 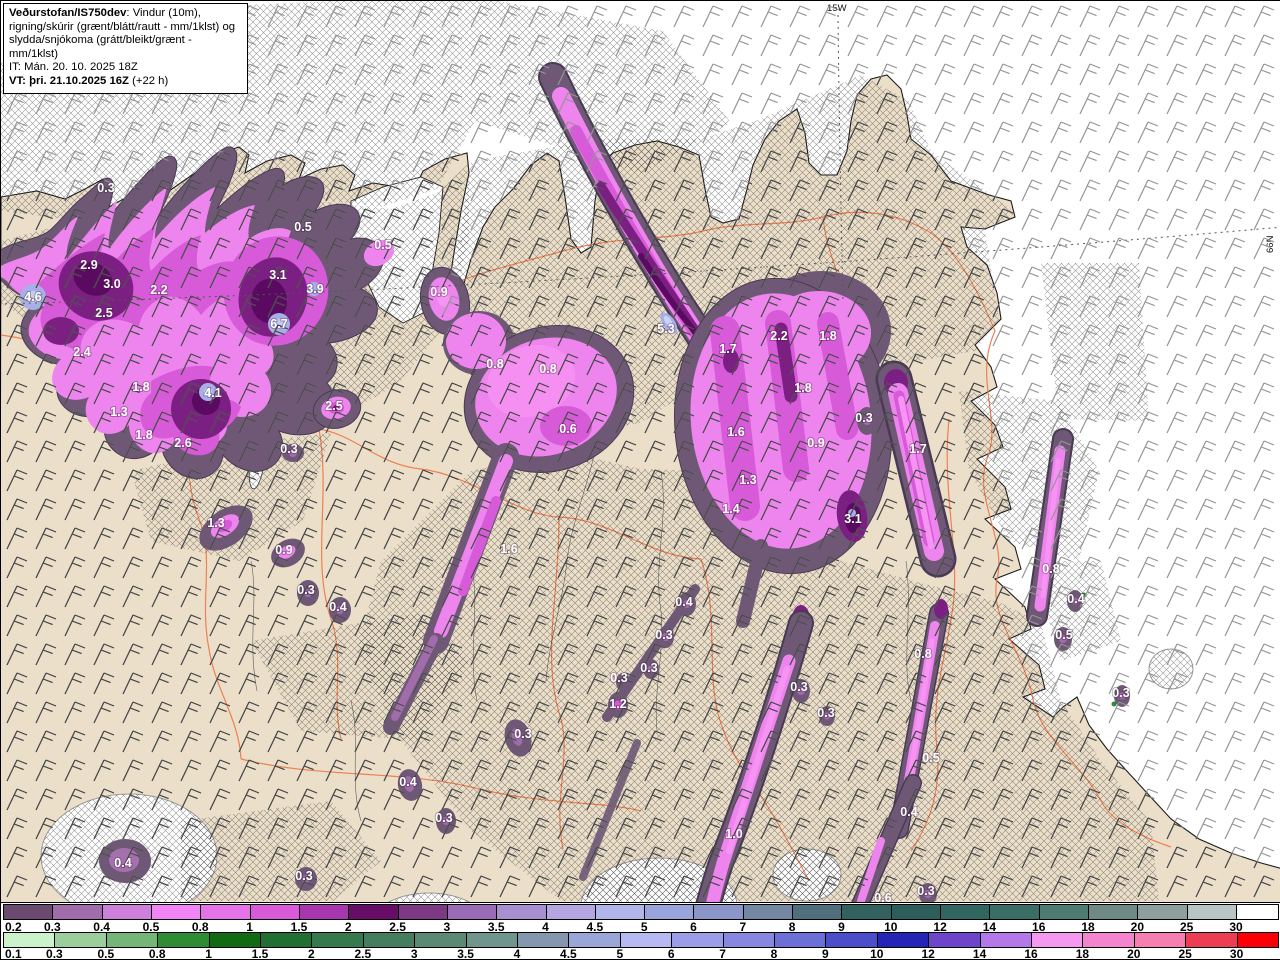 I want to click on colorbar-tick-label: 8, so click(x=774, y=953).